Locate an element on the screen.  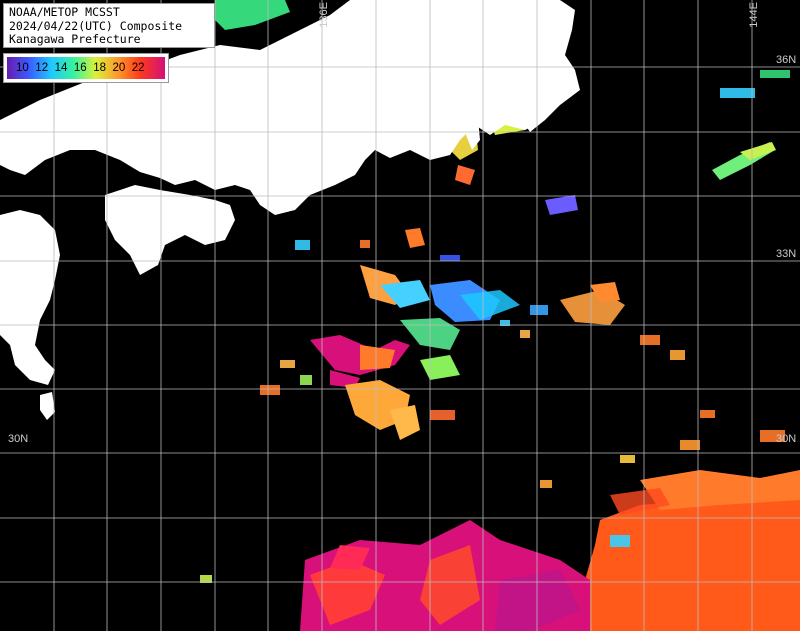
scale-tick: 22 is located at coordinates (138, 68).